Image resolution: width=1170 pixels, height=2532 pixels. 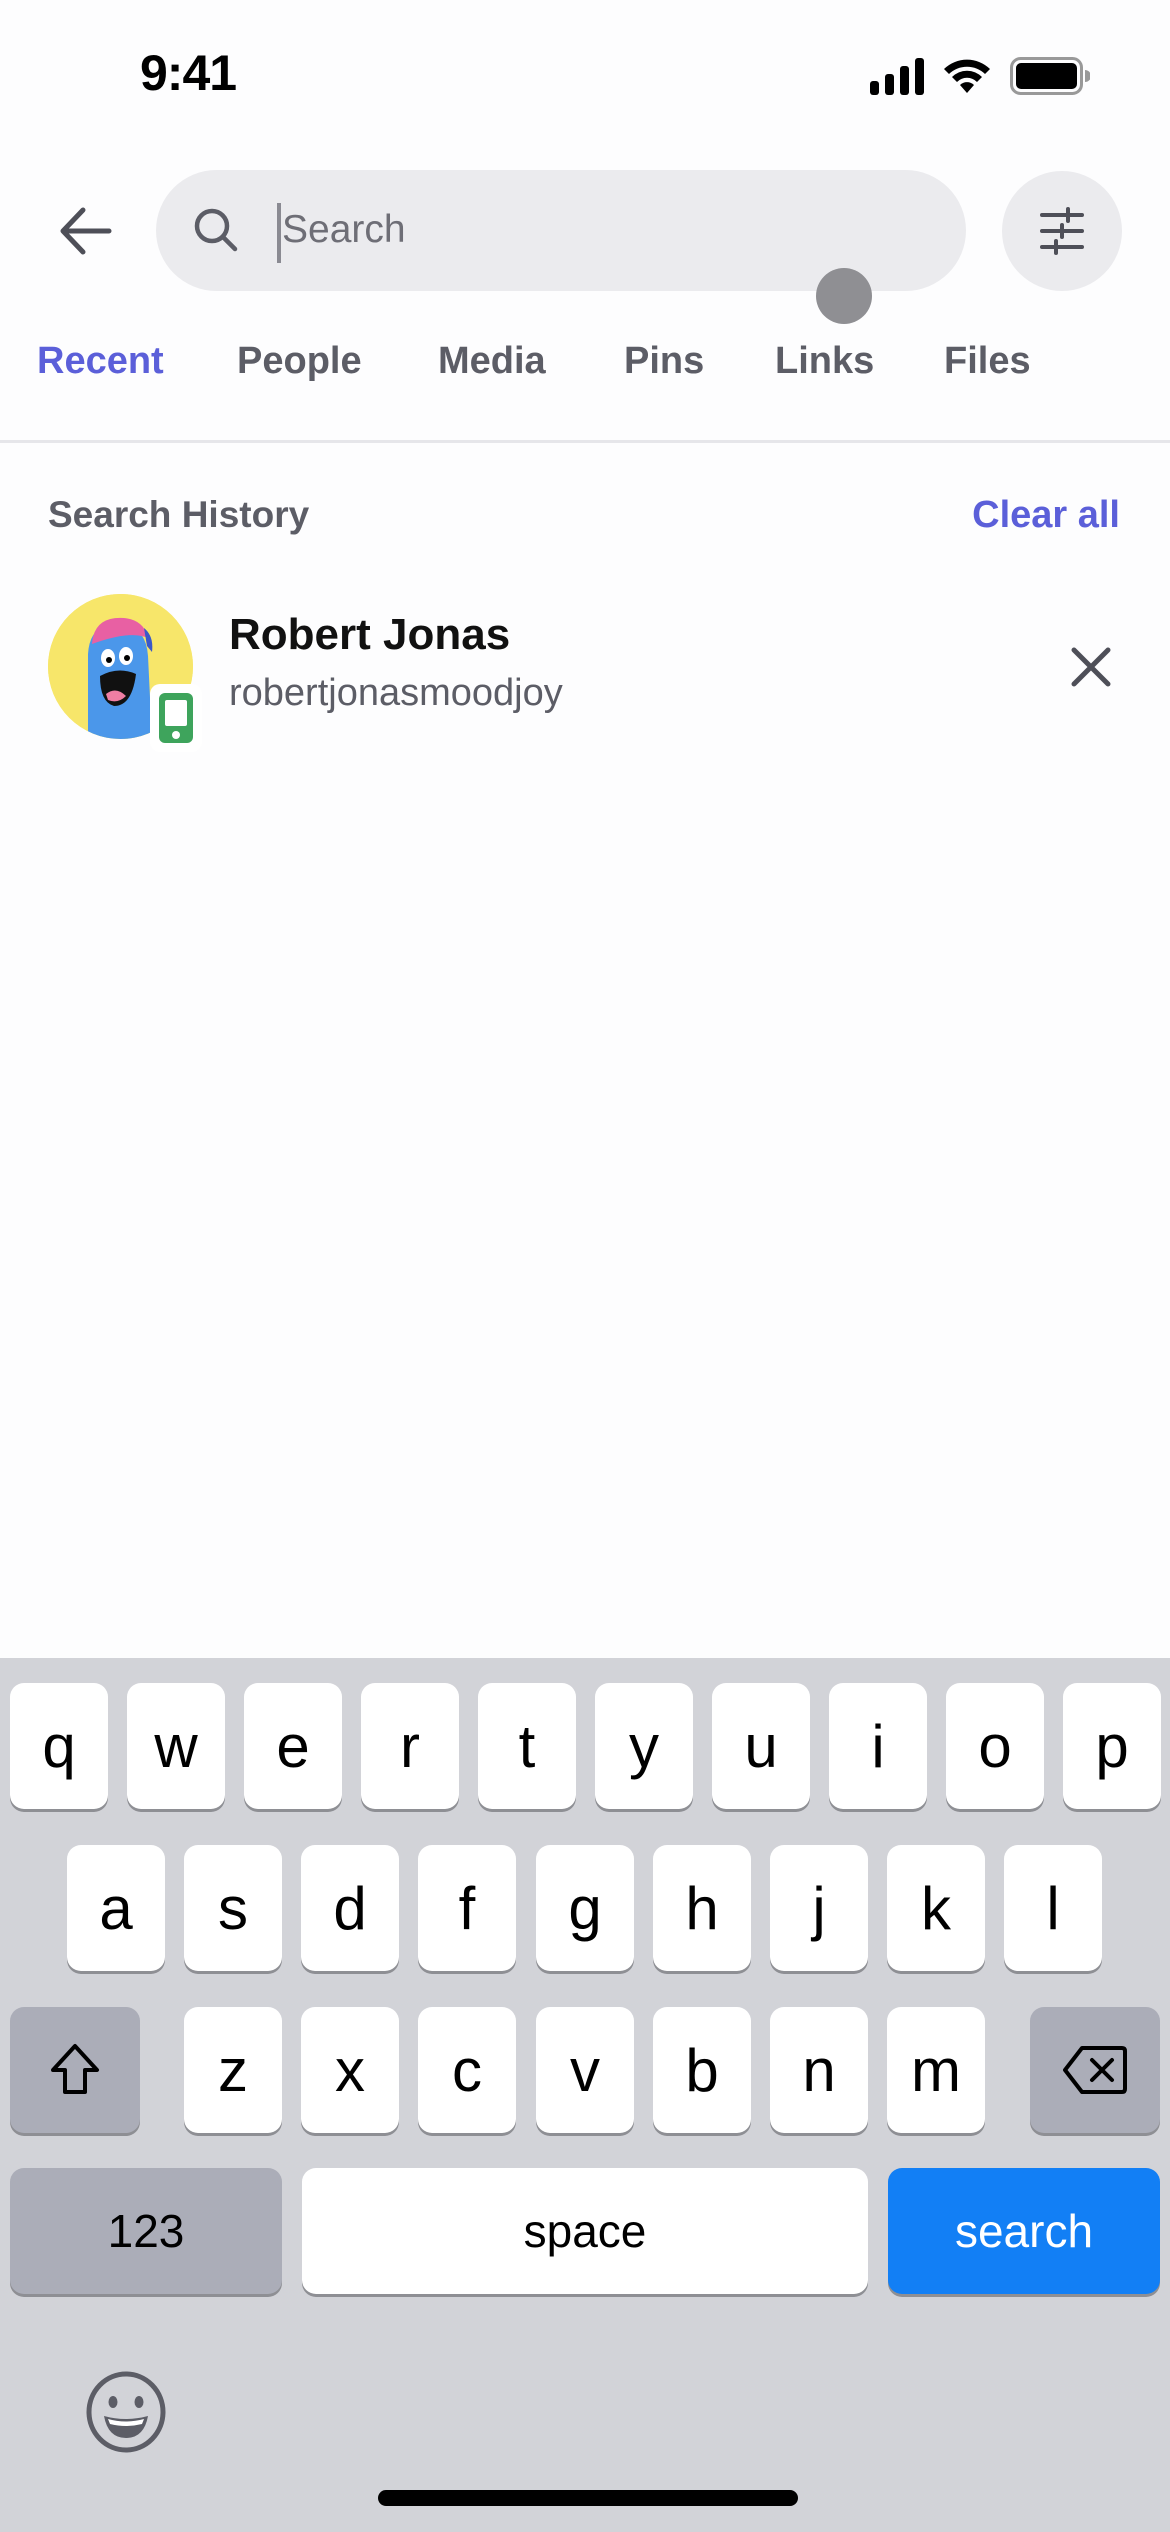 I want to click on tabs-divider, so click(x=585, y=441).